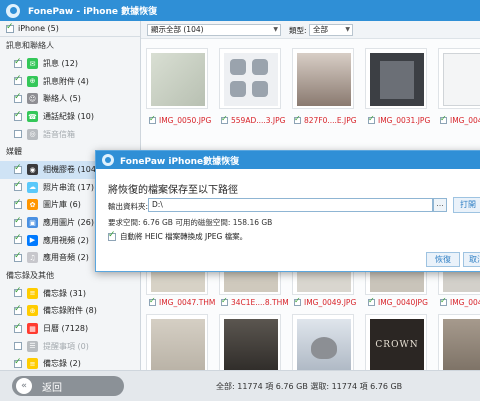 This screenshot has width=480, height=401. I want to click on heic-convert-option: 自動將 HEIC 檔案轉換成 JPEG 檔案。, so click(177, 236).